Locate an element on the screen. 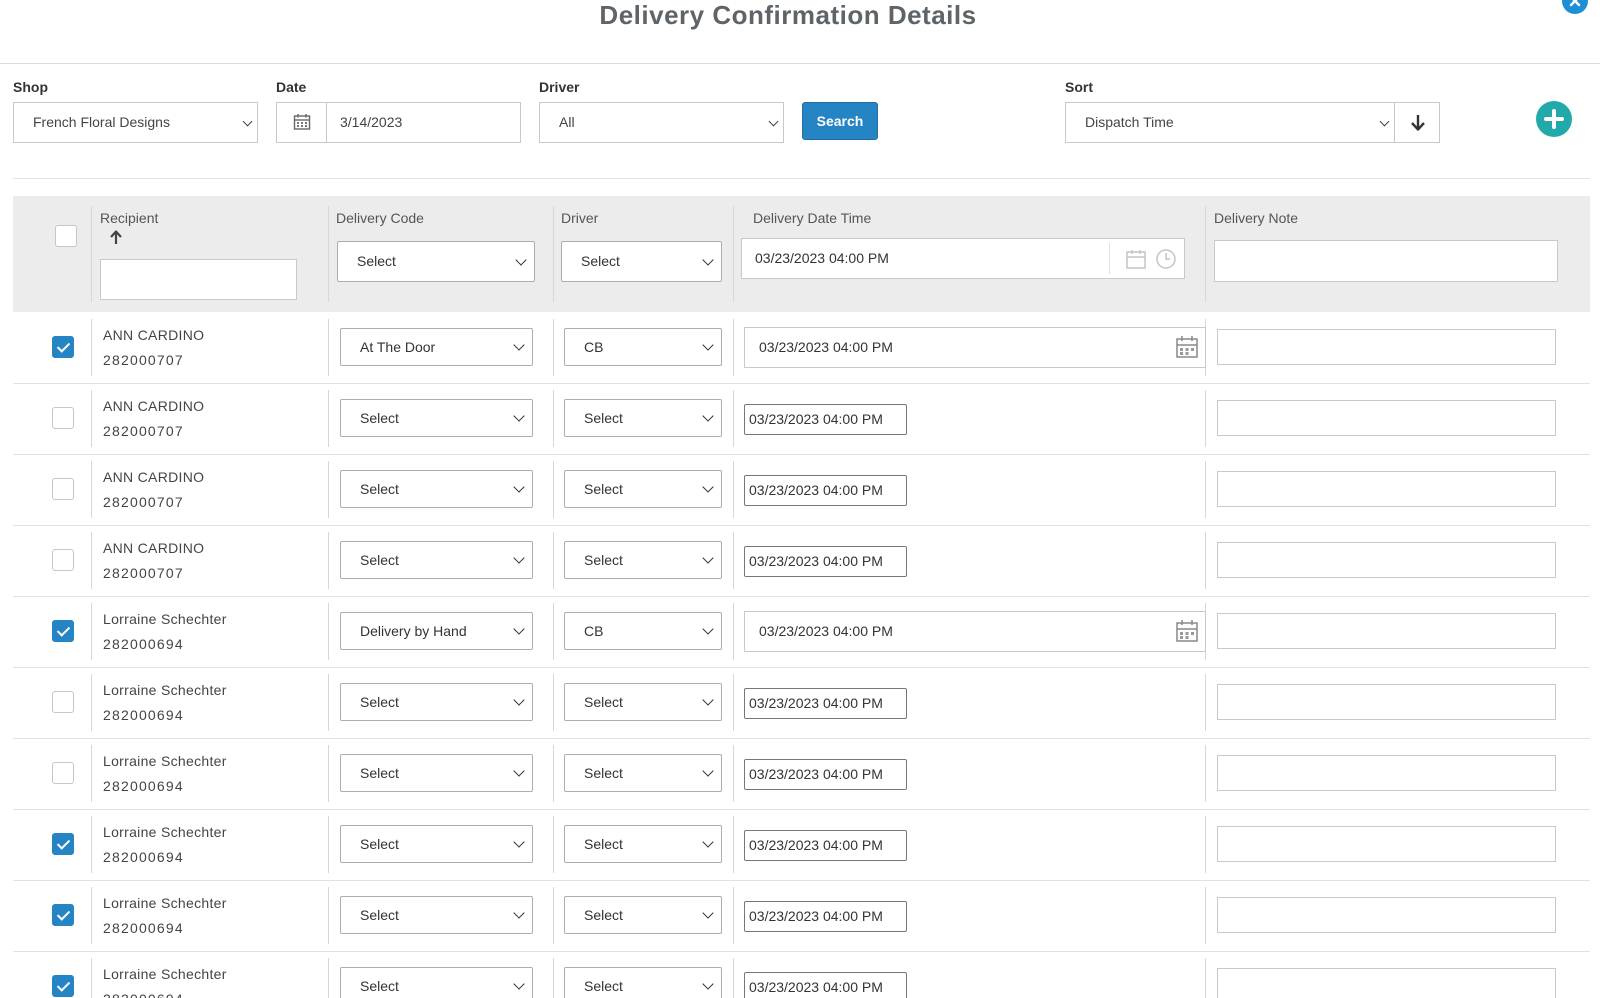 Image resolution: width=1600 pixels, height=998 pixels. shop-select: French Floral Designs is located at coordinates (135, 122).